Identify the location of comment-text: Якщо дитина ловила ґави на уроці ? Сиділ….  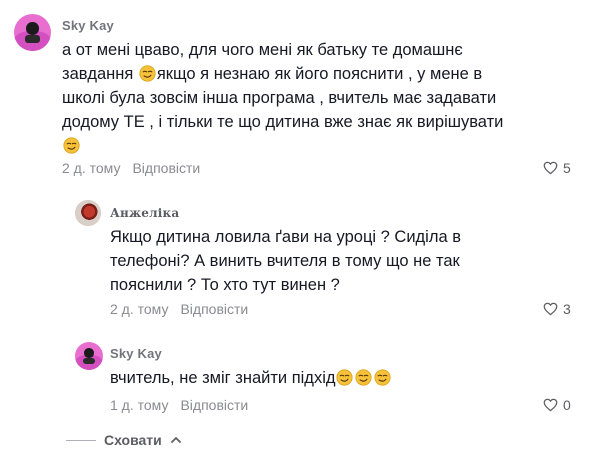
(285, 261).